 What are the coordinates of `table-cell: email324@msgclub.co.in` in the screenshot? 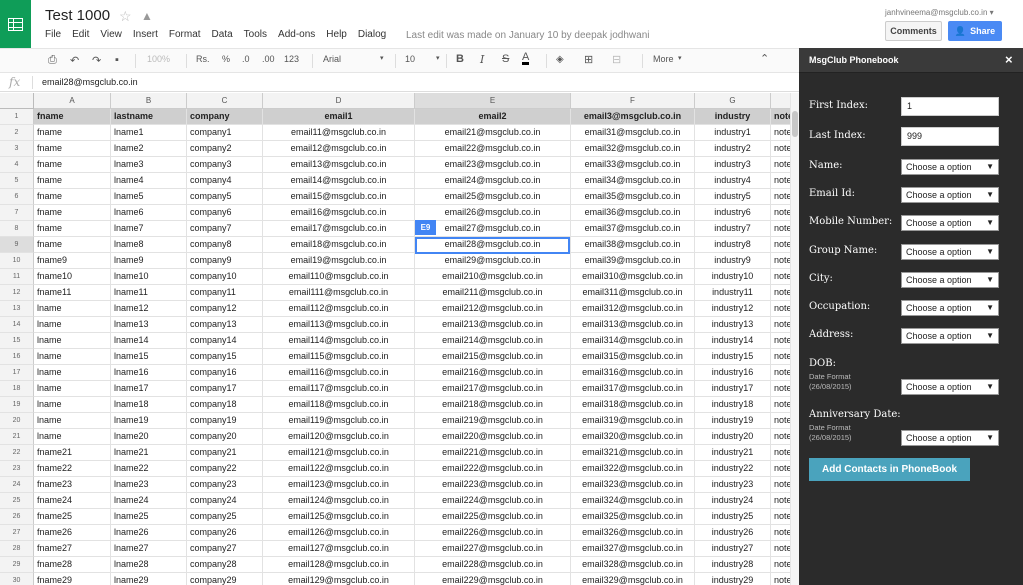 It's located at (633, 501).